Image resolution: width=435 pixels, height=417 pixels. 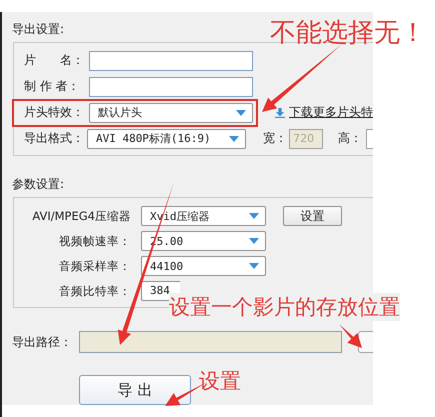 What do you see at coordinates (275, 138) in the screenshot?
I see `field-label: 宽：` at bounding box center [275, 138].